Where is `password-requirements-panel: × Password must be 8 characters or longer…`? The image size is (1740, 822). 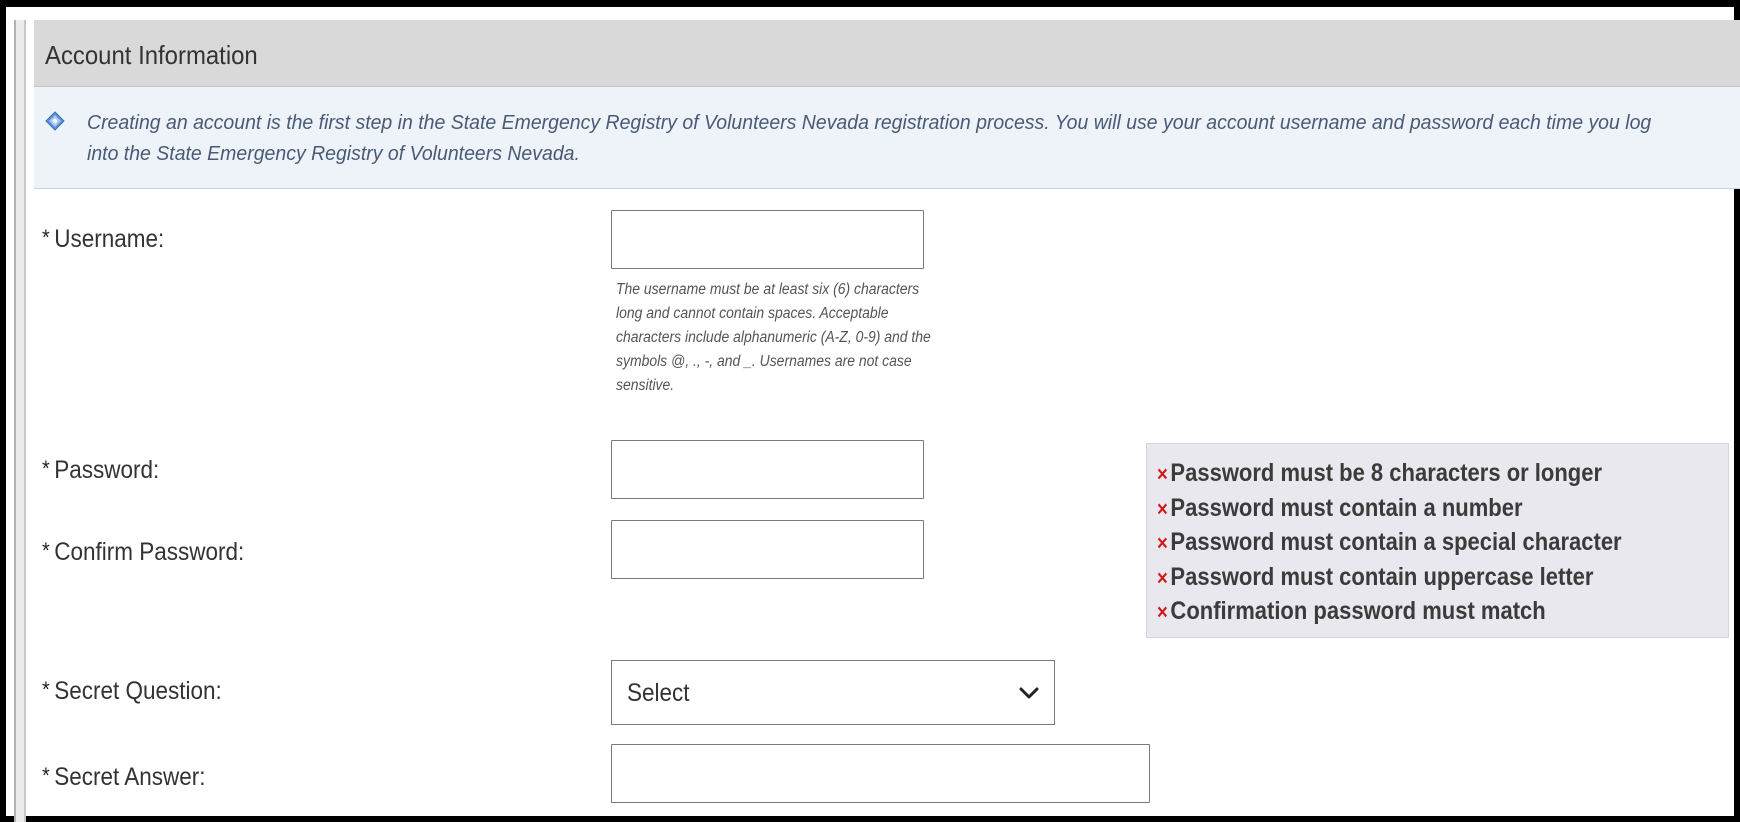
password-requirements-panel: × Password must be 8 characters or longer… is located at coordinates (1437, 540).